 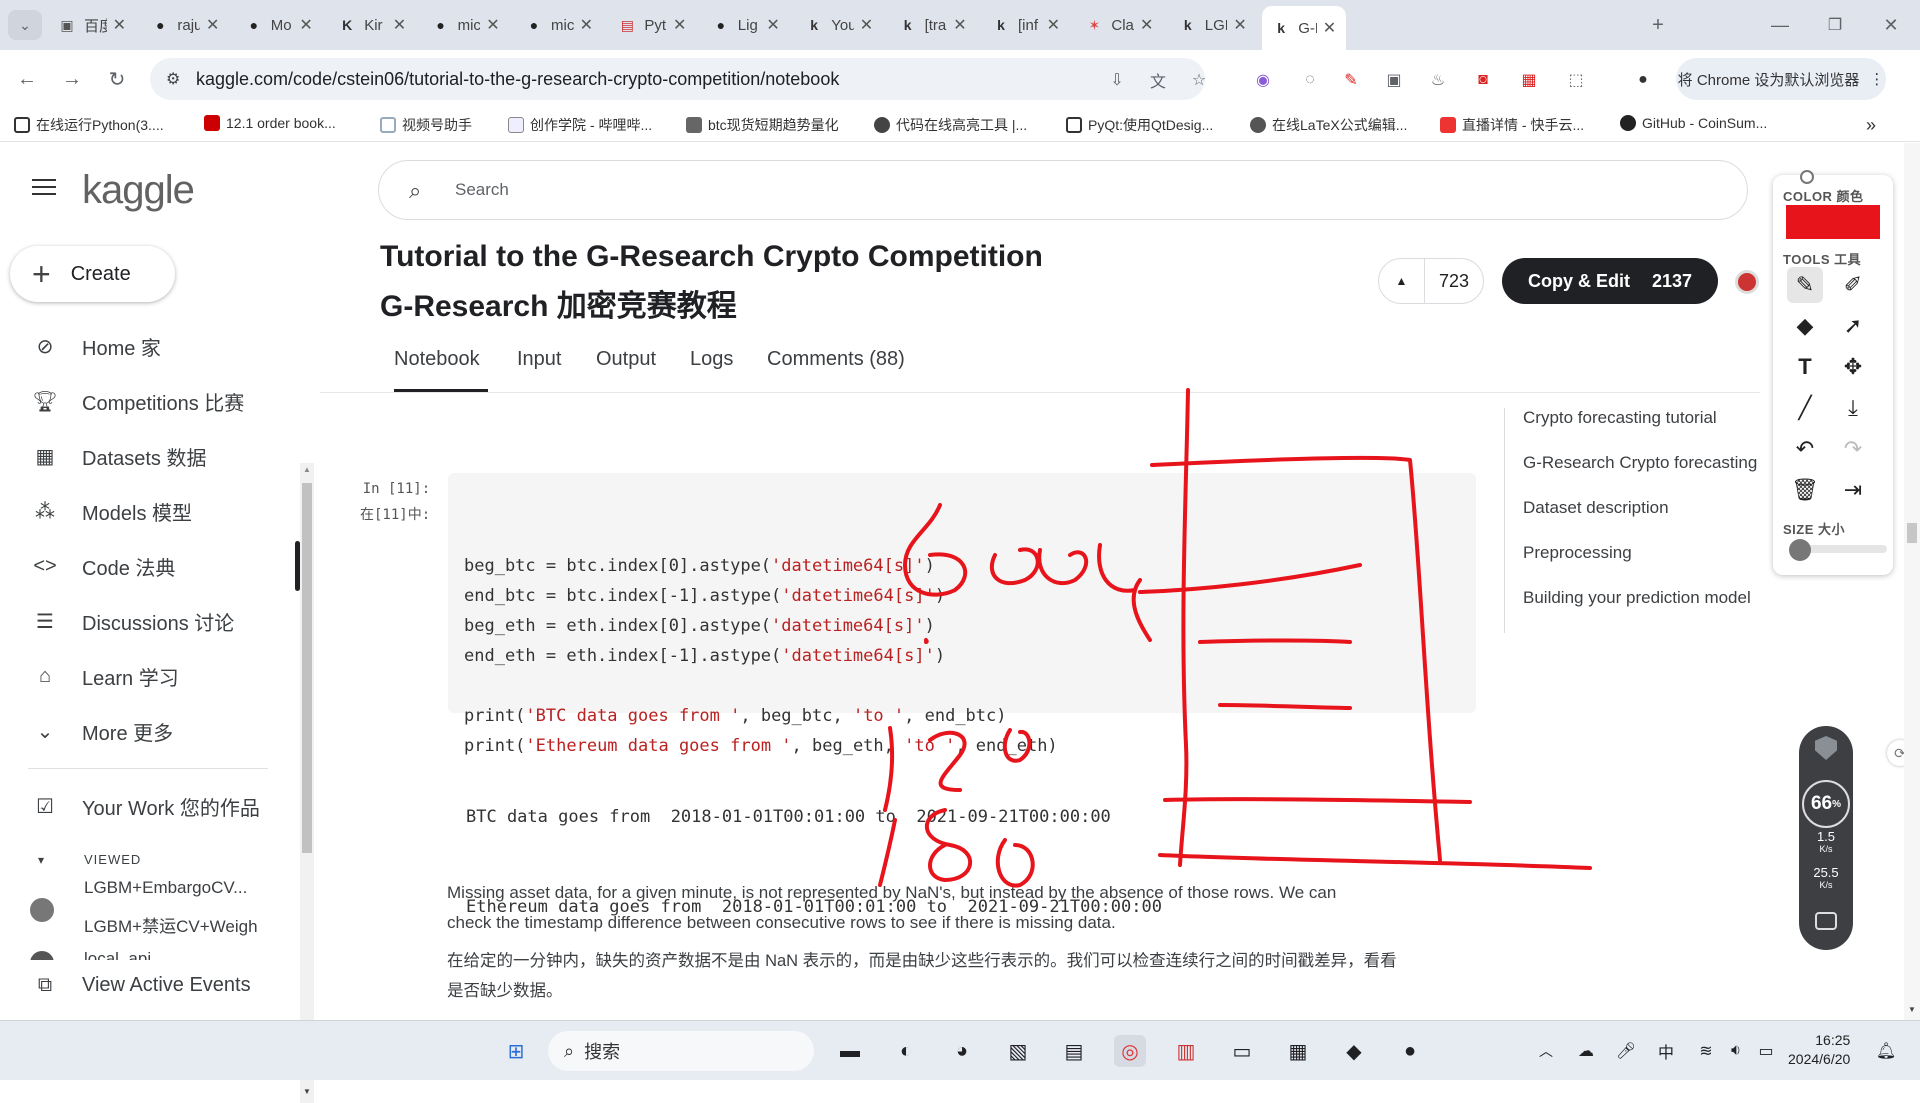 What do you see at coordinates (1826, 921) in the screenshot?
I see `camera-icon` at bounding box center [1826, 921].